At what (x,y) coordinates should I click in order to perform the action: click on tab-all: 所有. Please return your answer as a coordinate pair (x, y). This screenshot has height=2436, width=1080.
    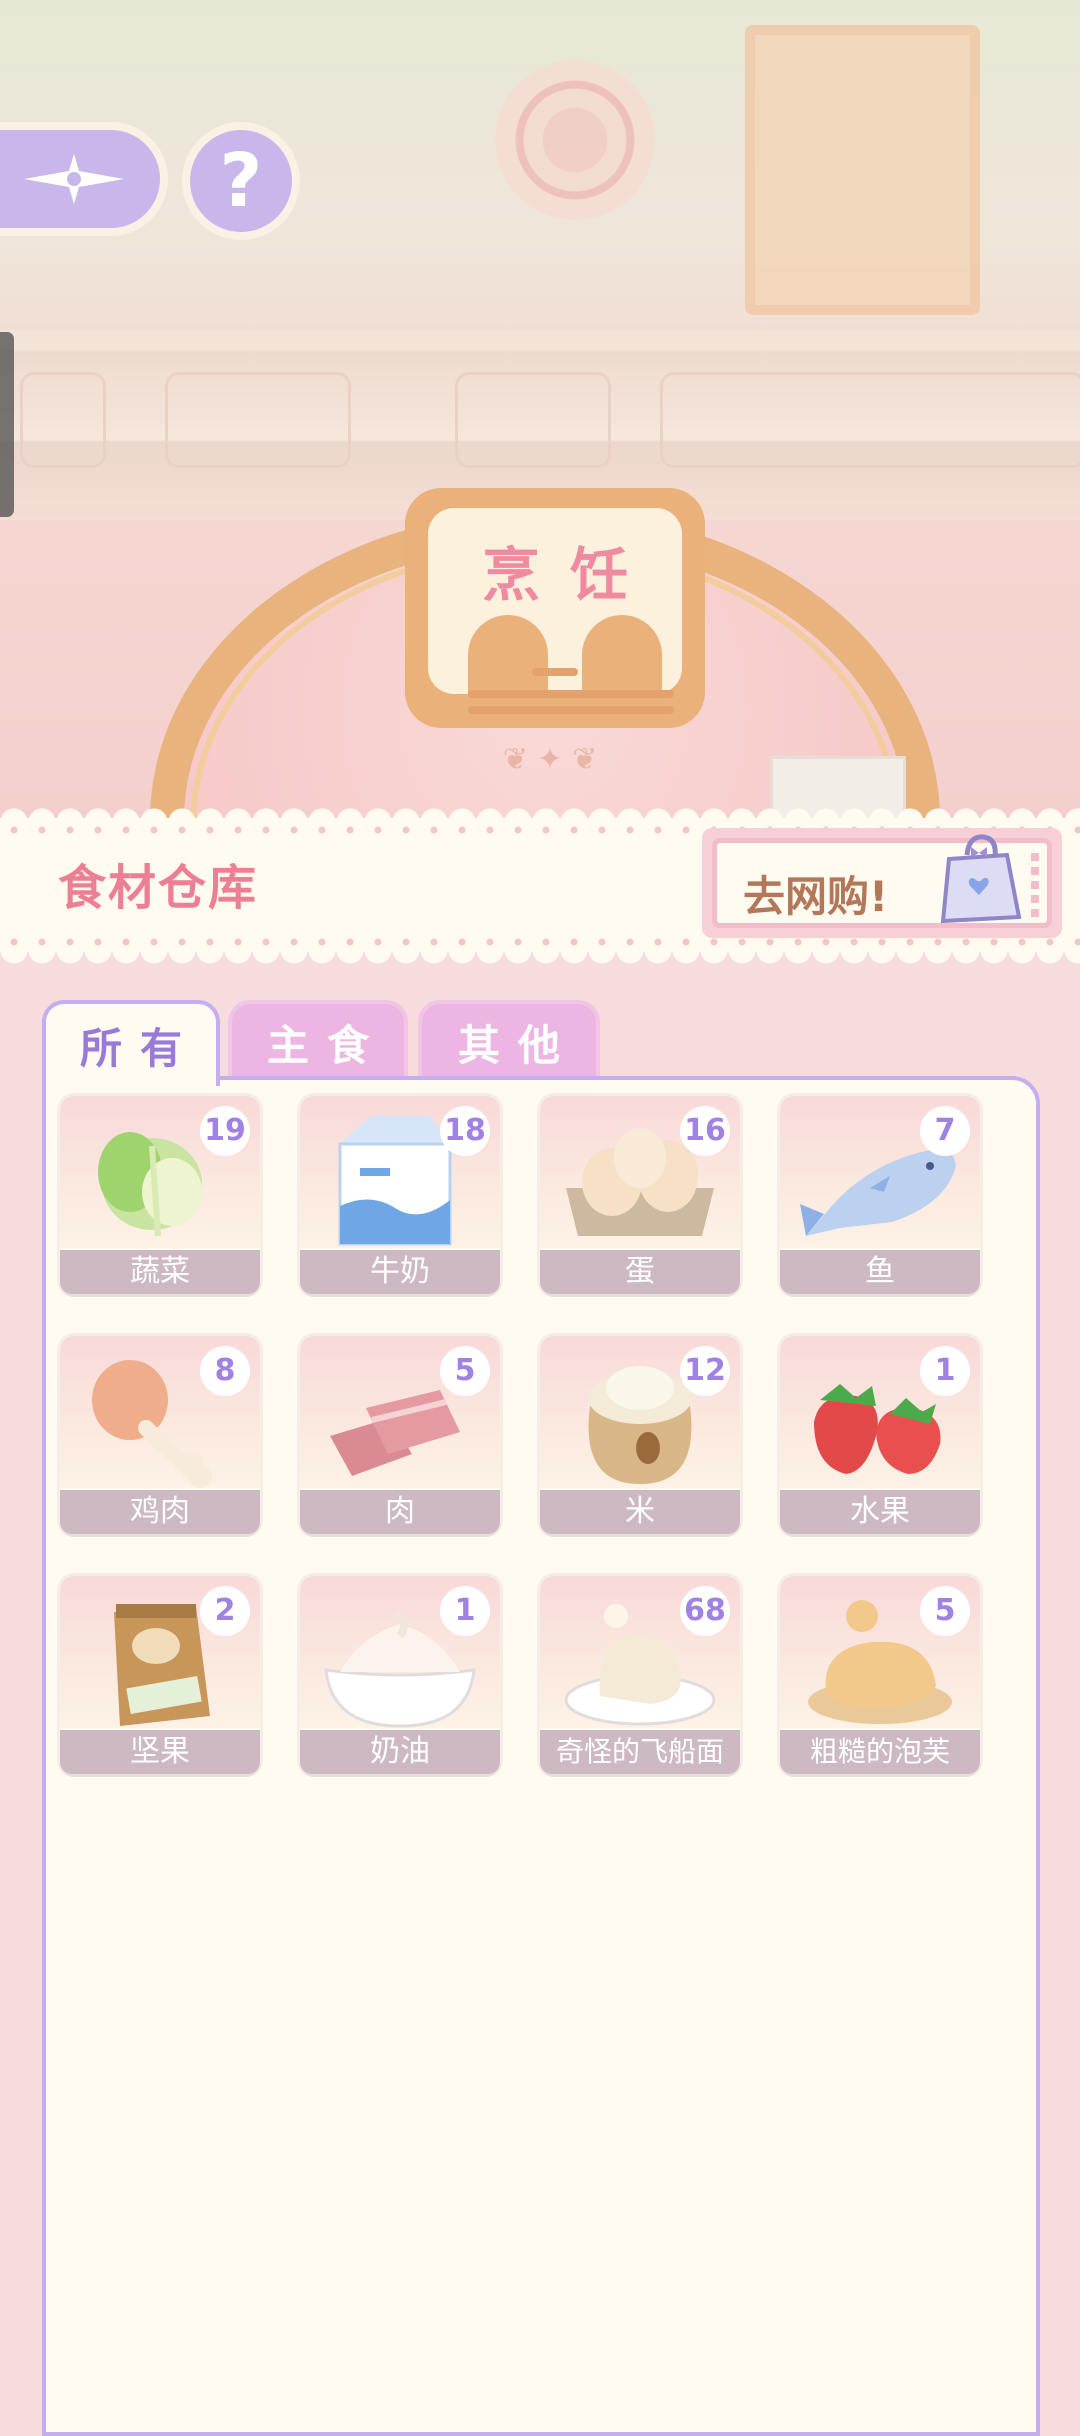
    Looking at the image, I should click on (131, 1043).